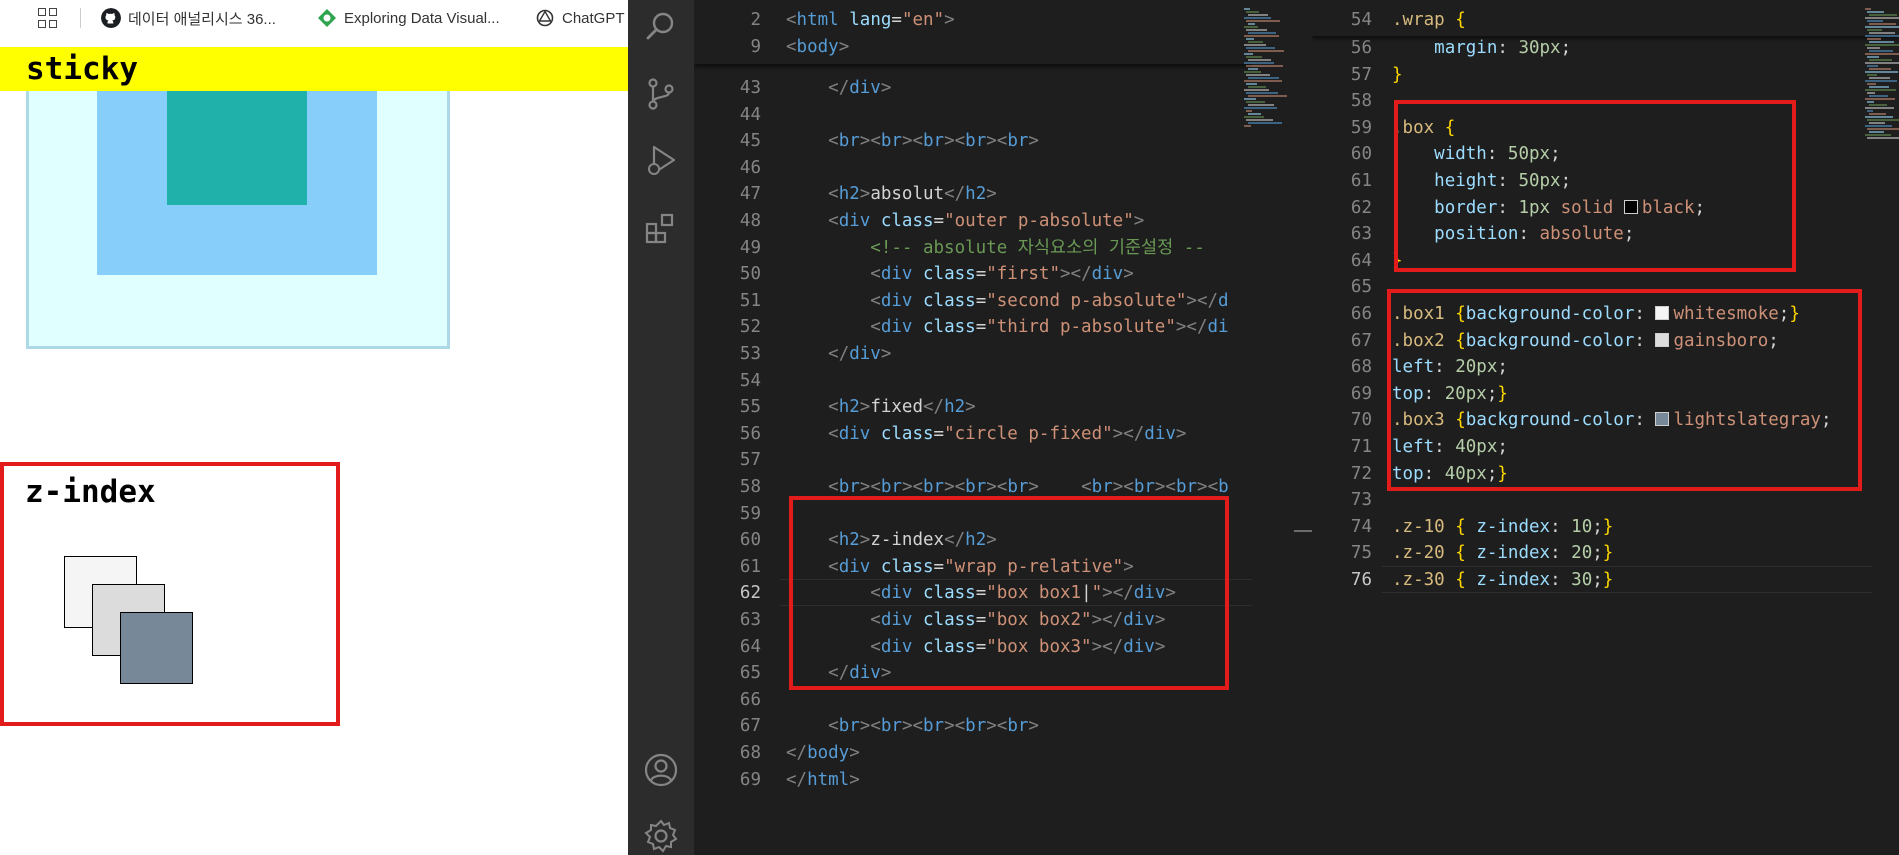 The height and width of the screenshot is (855, 1899). What do you see at coordinates (1081, 327) in the screenshot?
I see `code-token: "third p-absolute"` at bounding box center [1081, 327].